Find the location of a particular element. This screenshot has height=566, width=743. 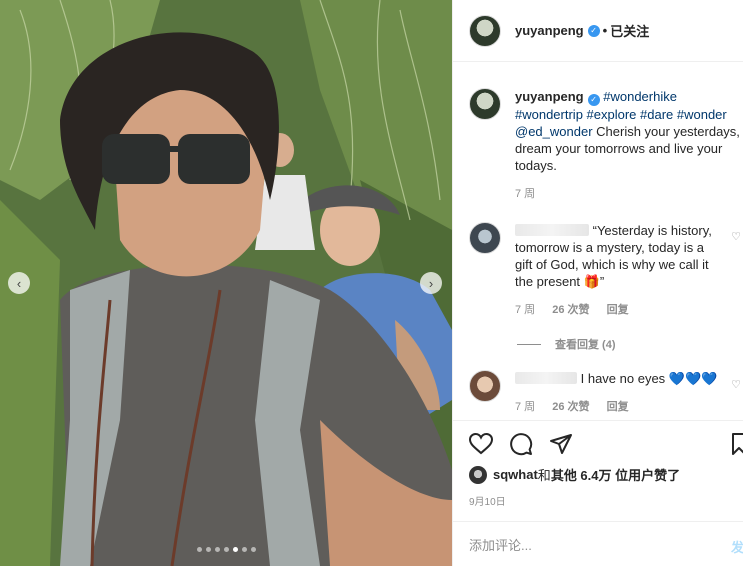

caption-username: yuyanpeng is located at coordinates (549, 96).